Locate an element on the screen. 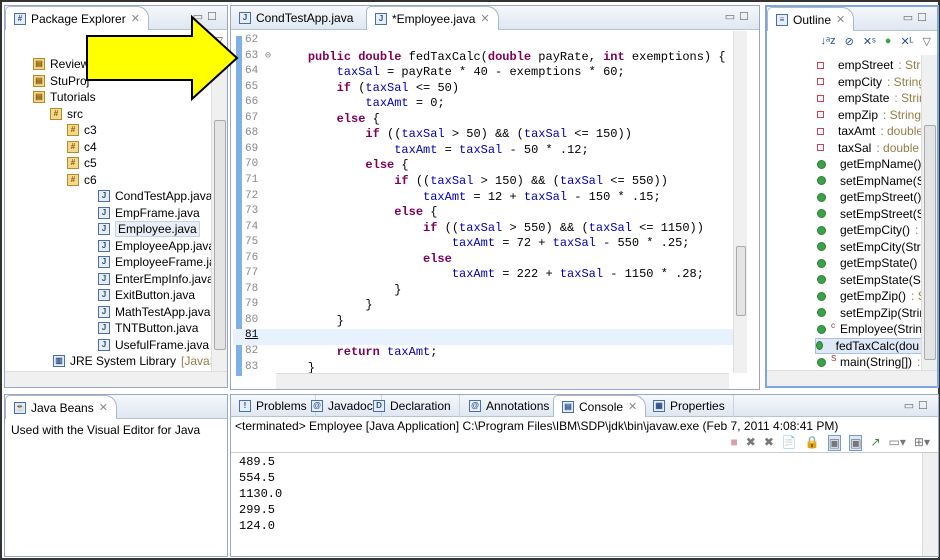  outline-item: setEmpState(Str is located at coordinates (875, 280).